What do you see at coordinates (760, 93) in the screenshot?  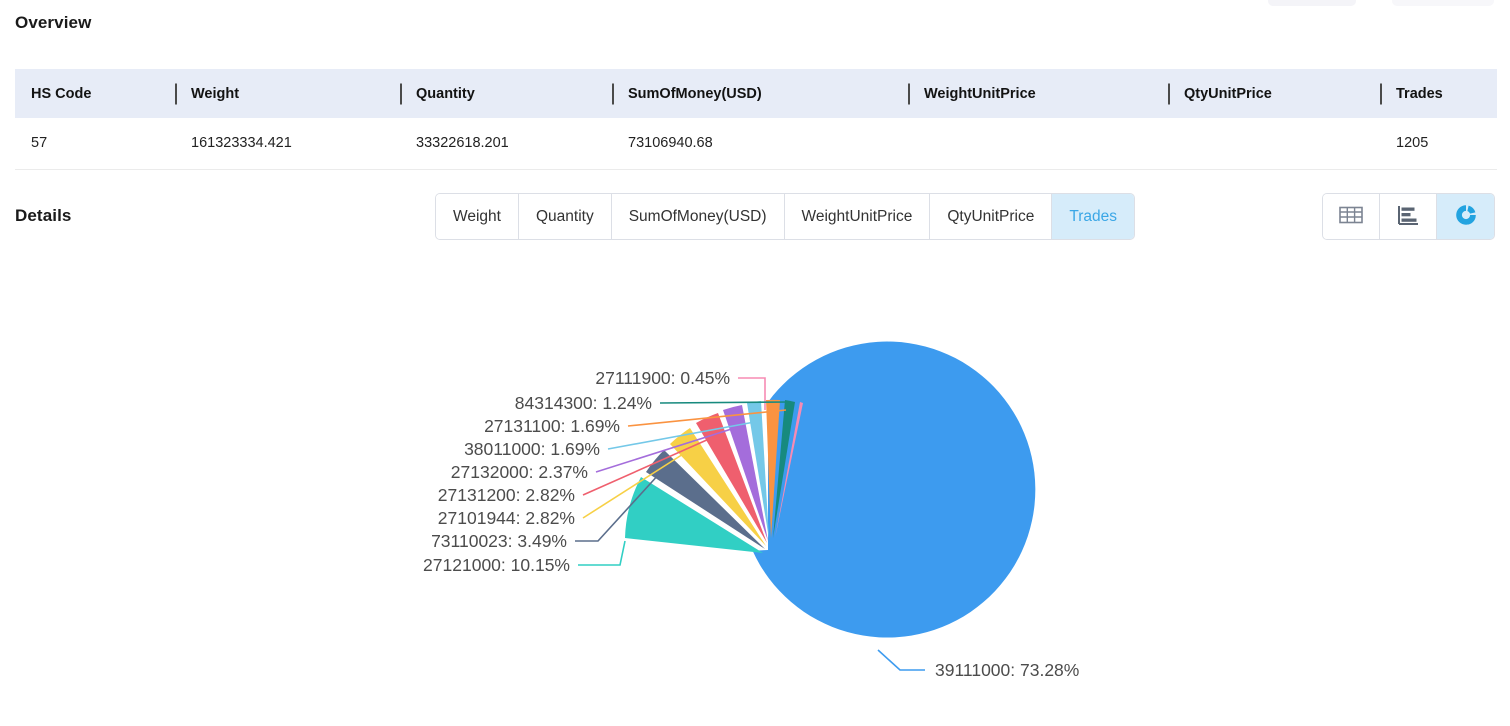 I see `column-header-sumofmoney: SumOfMoney(USD)` at bounding box center [760, 93].